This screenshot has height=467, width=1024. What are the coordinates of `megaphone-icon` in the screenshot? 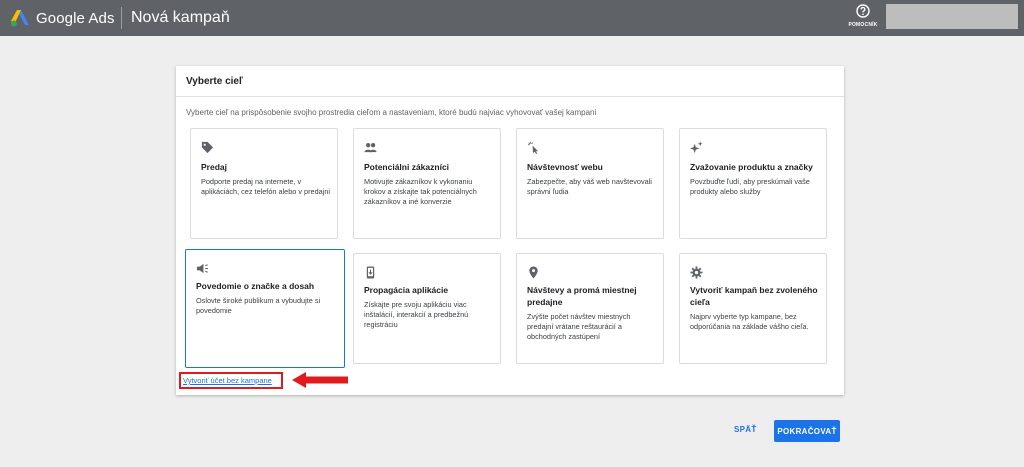 It's located at (202, 268).